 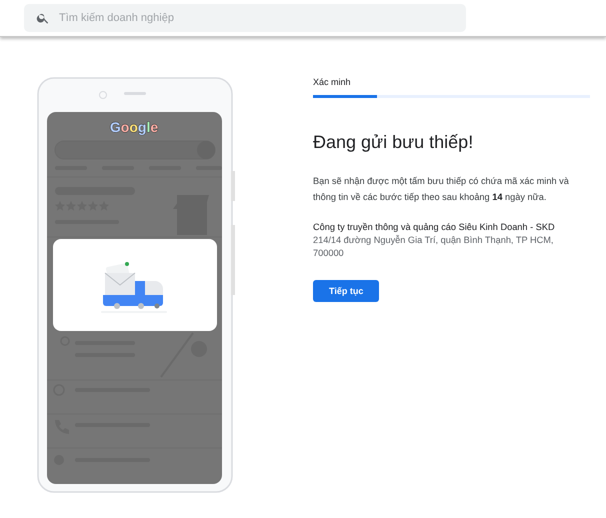 I want to click on continue-button: Tiếp tục, so click(x=346, y=291).